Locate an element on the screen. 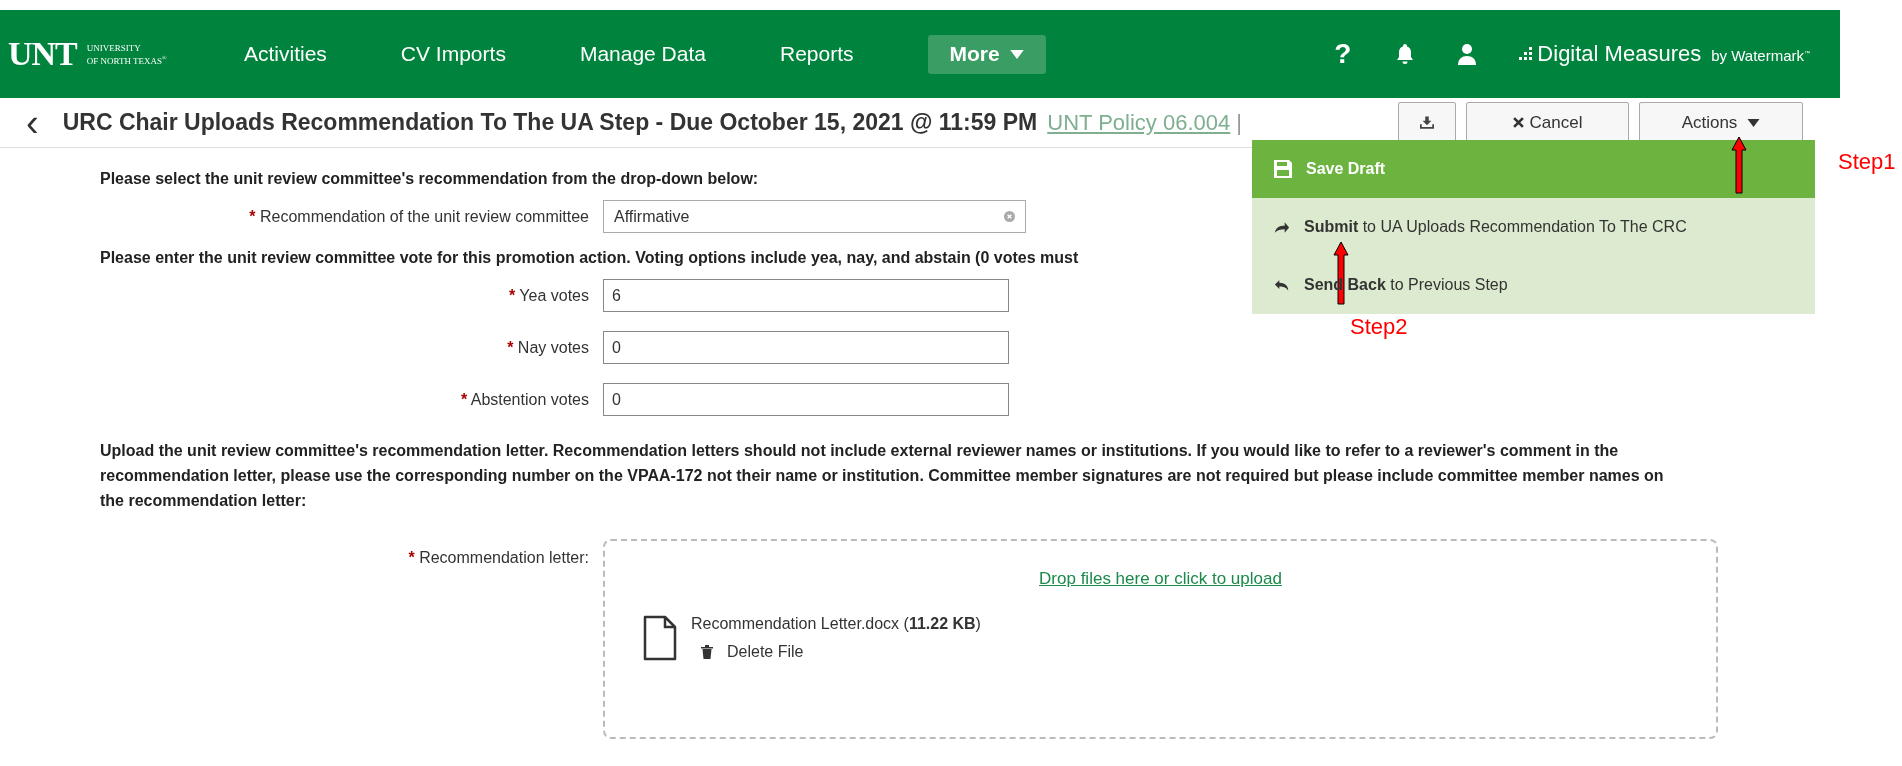 The image size is (1902, 766). download-icon is located at coordinates (1427, 122).